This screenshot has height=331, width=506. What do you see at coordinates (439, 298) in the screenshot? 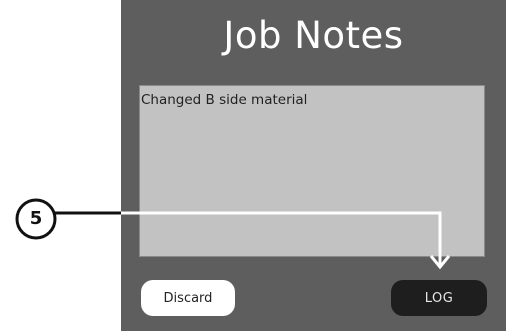
I see `log-button: LOG` at bounding box center [439, 298].